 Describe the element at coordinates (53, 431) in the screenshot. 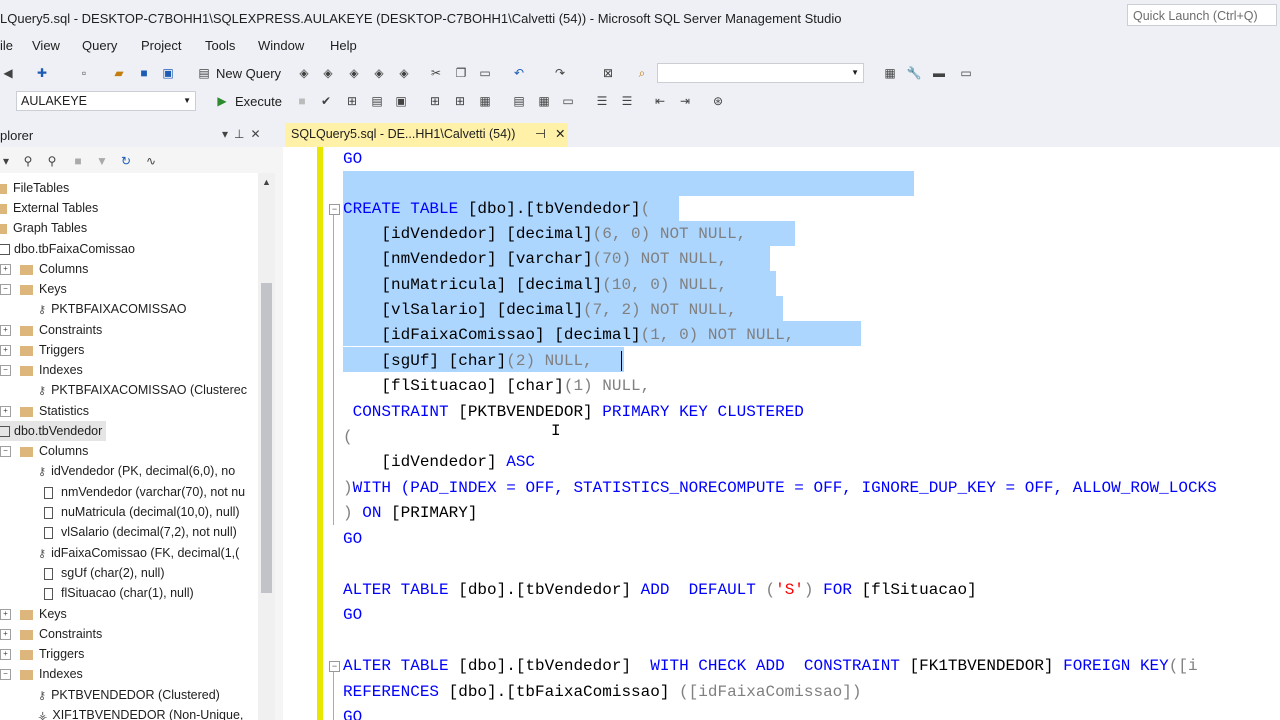

I see `tree-node-table-tbvendedor: dbo.tbVendedor` at that location.